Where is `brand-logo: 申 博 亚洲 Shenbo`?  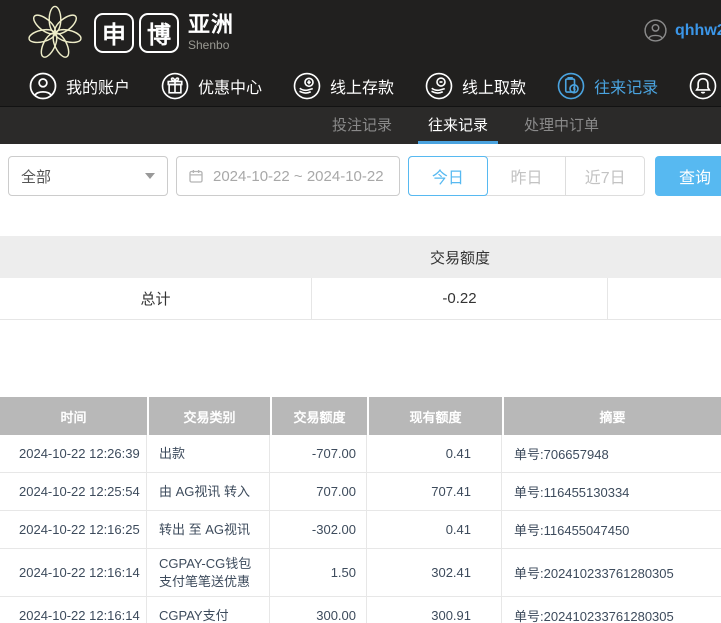 brand-logo: 申 博 亚洲 Shenbo is located at coordinates (117, 33).